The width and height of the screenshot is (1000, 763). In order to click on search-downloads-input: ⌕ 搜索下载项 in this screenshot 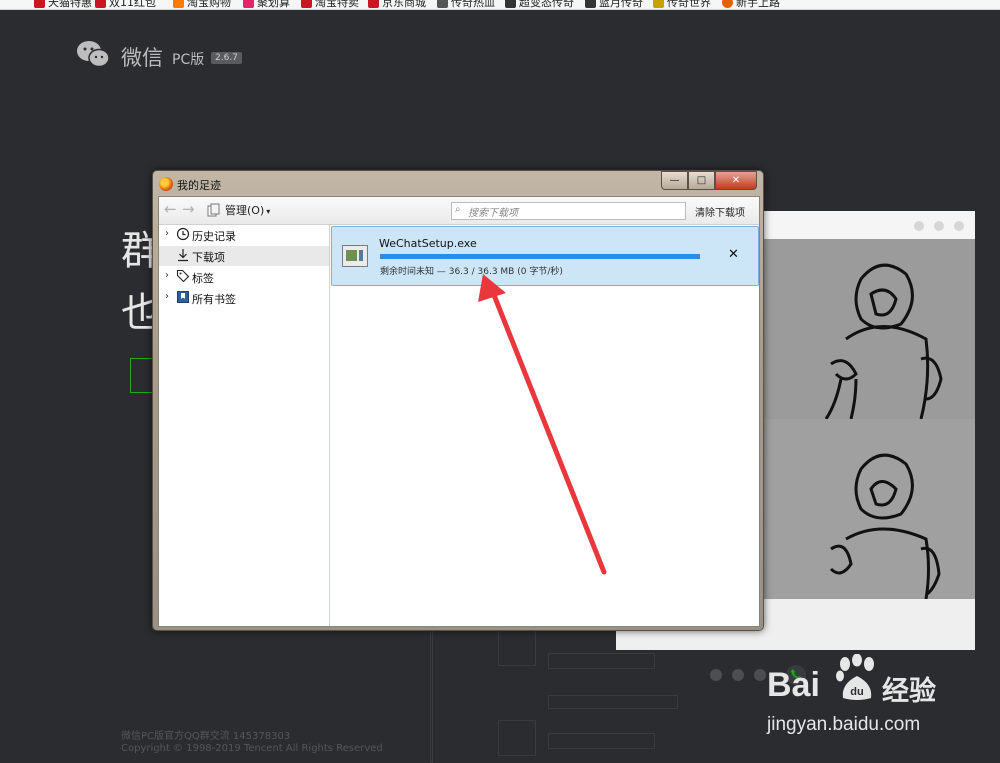, I will do `click(568, 211)`.